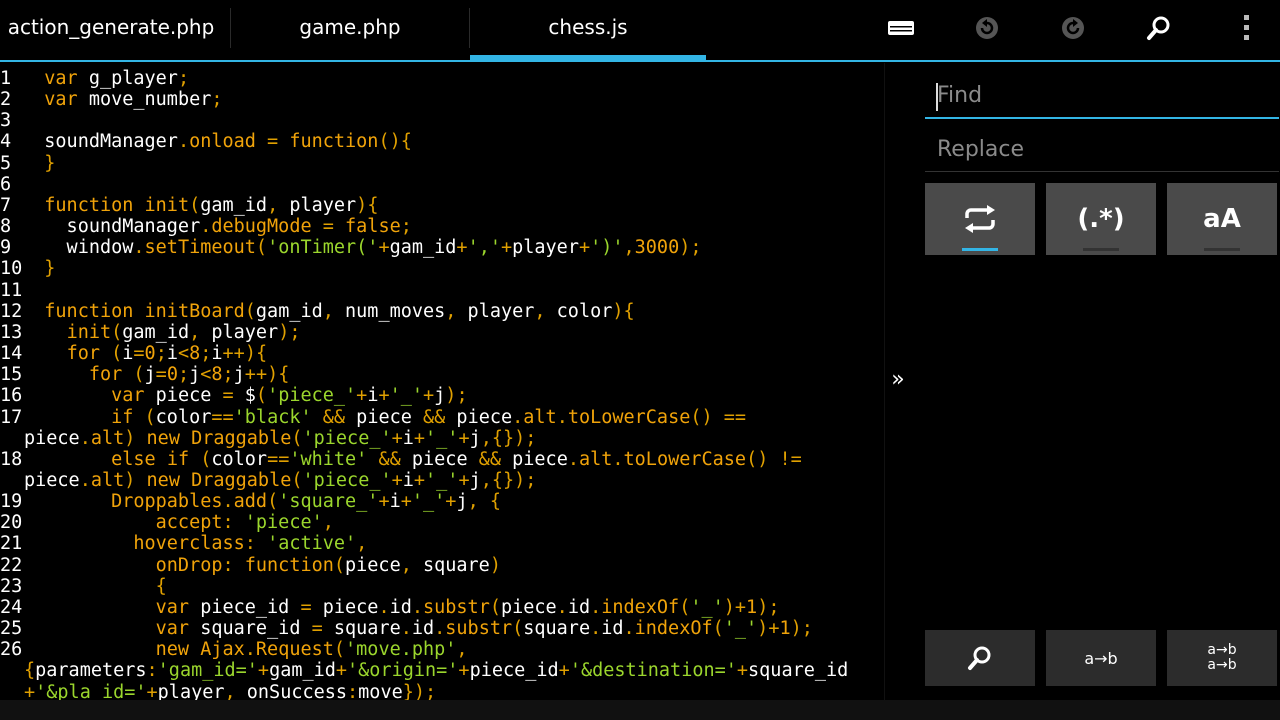 Image resolution: width=1280 pixels, height=720 pixels. I want to click on match-case-label: aA, so click(1222, 219).